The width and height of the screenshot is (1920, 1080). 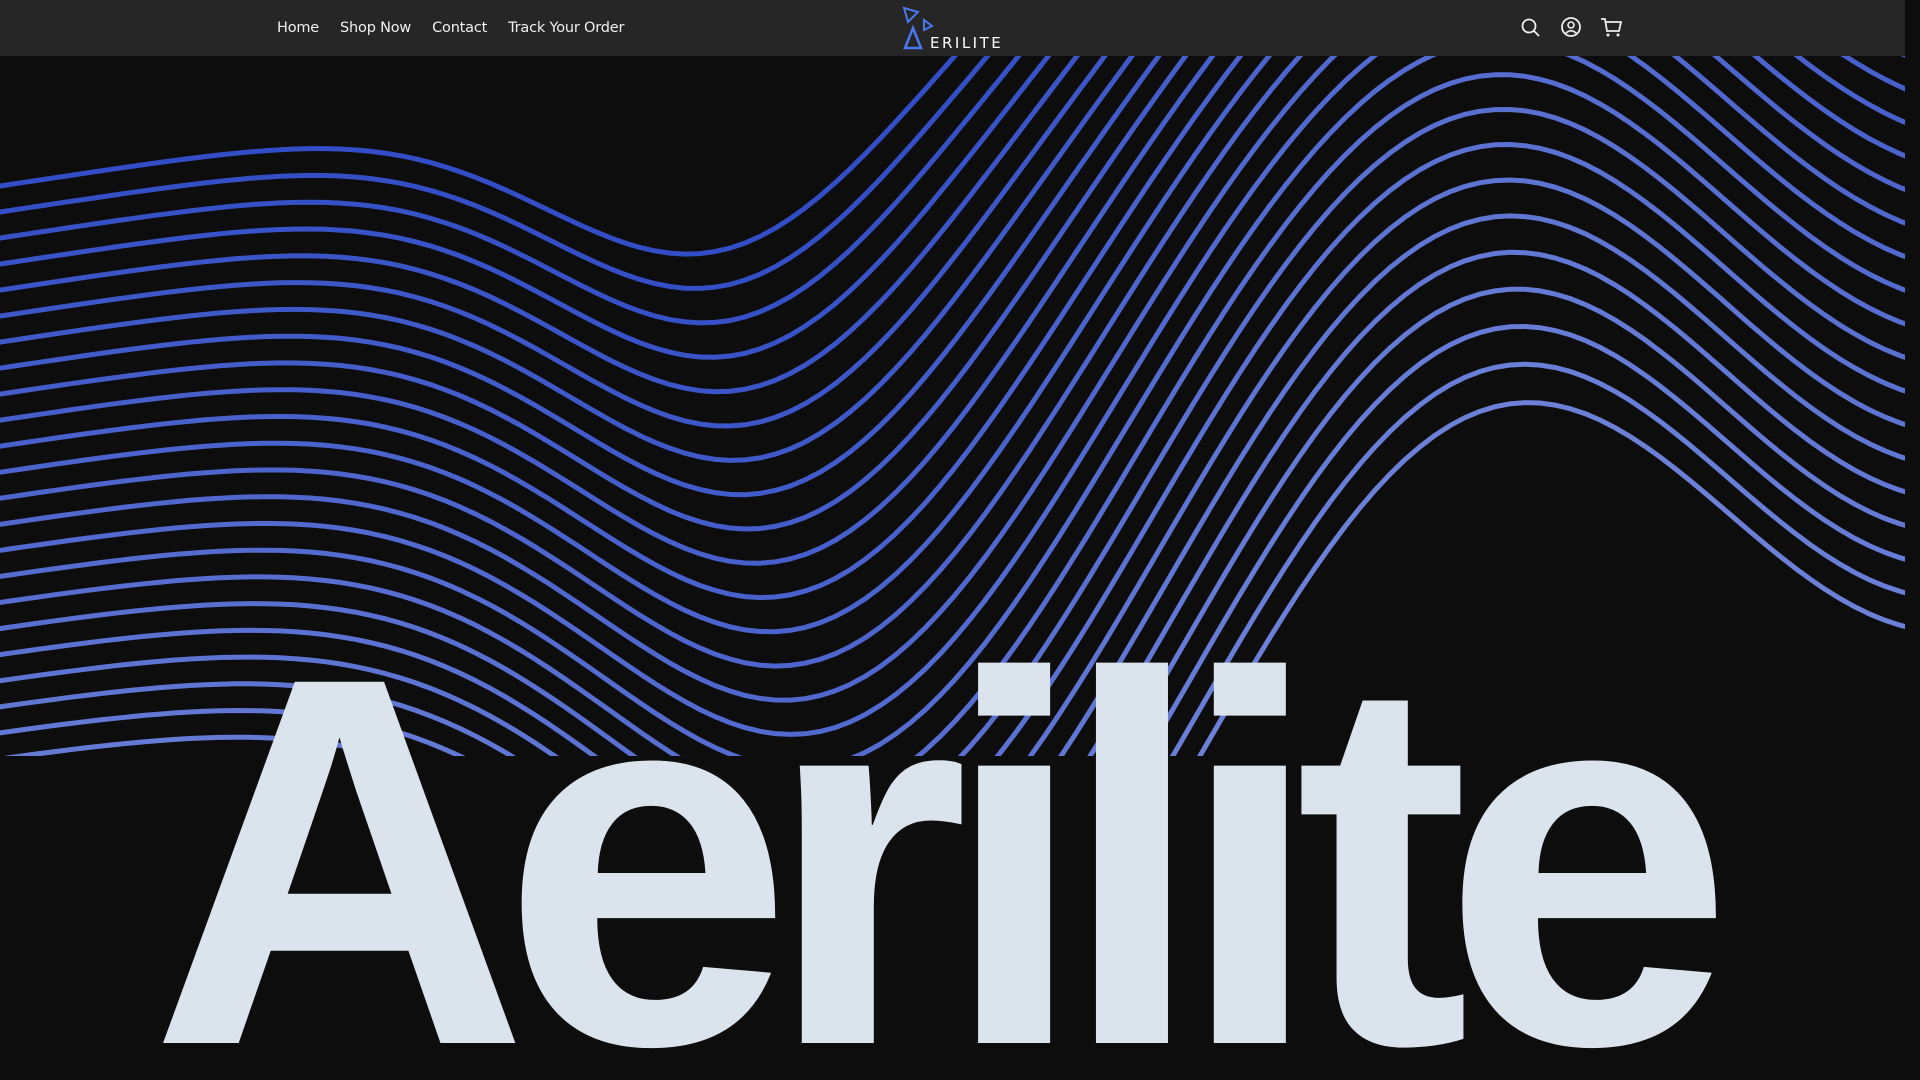 What do you see at coordinates (298, 28) in the screenshot?
I see `nav-home: Home` at bounding box center [298, 28].